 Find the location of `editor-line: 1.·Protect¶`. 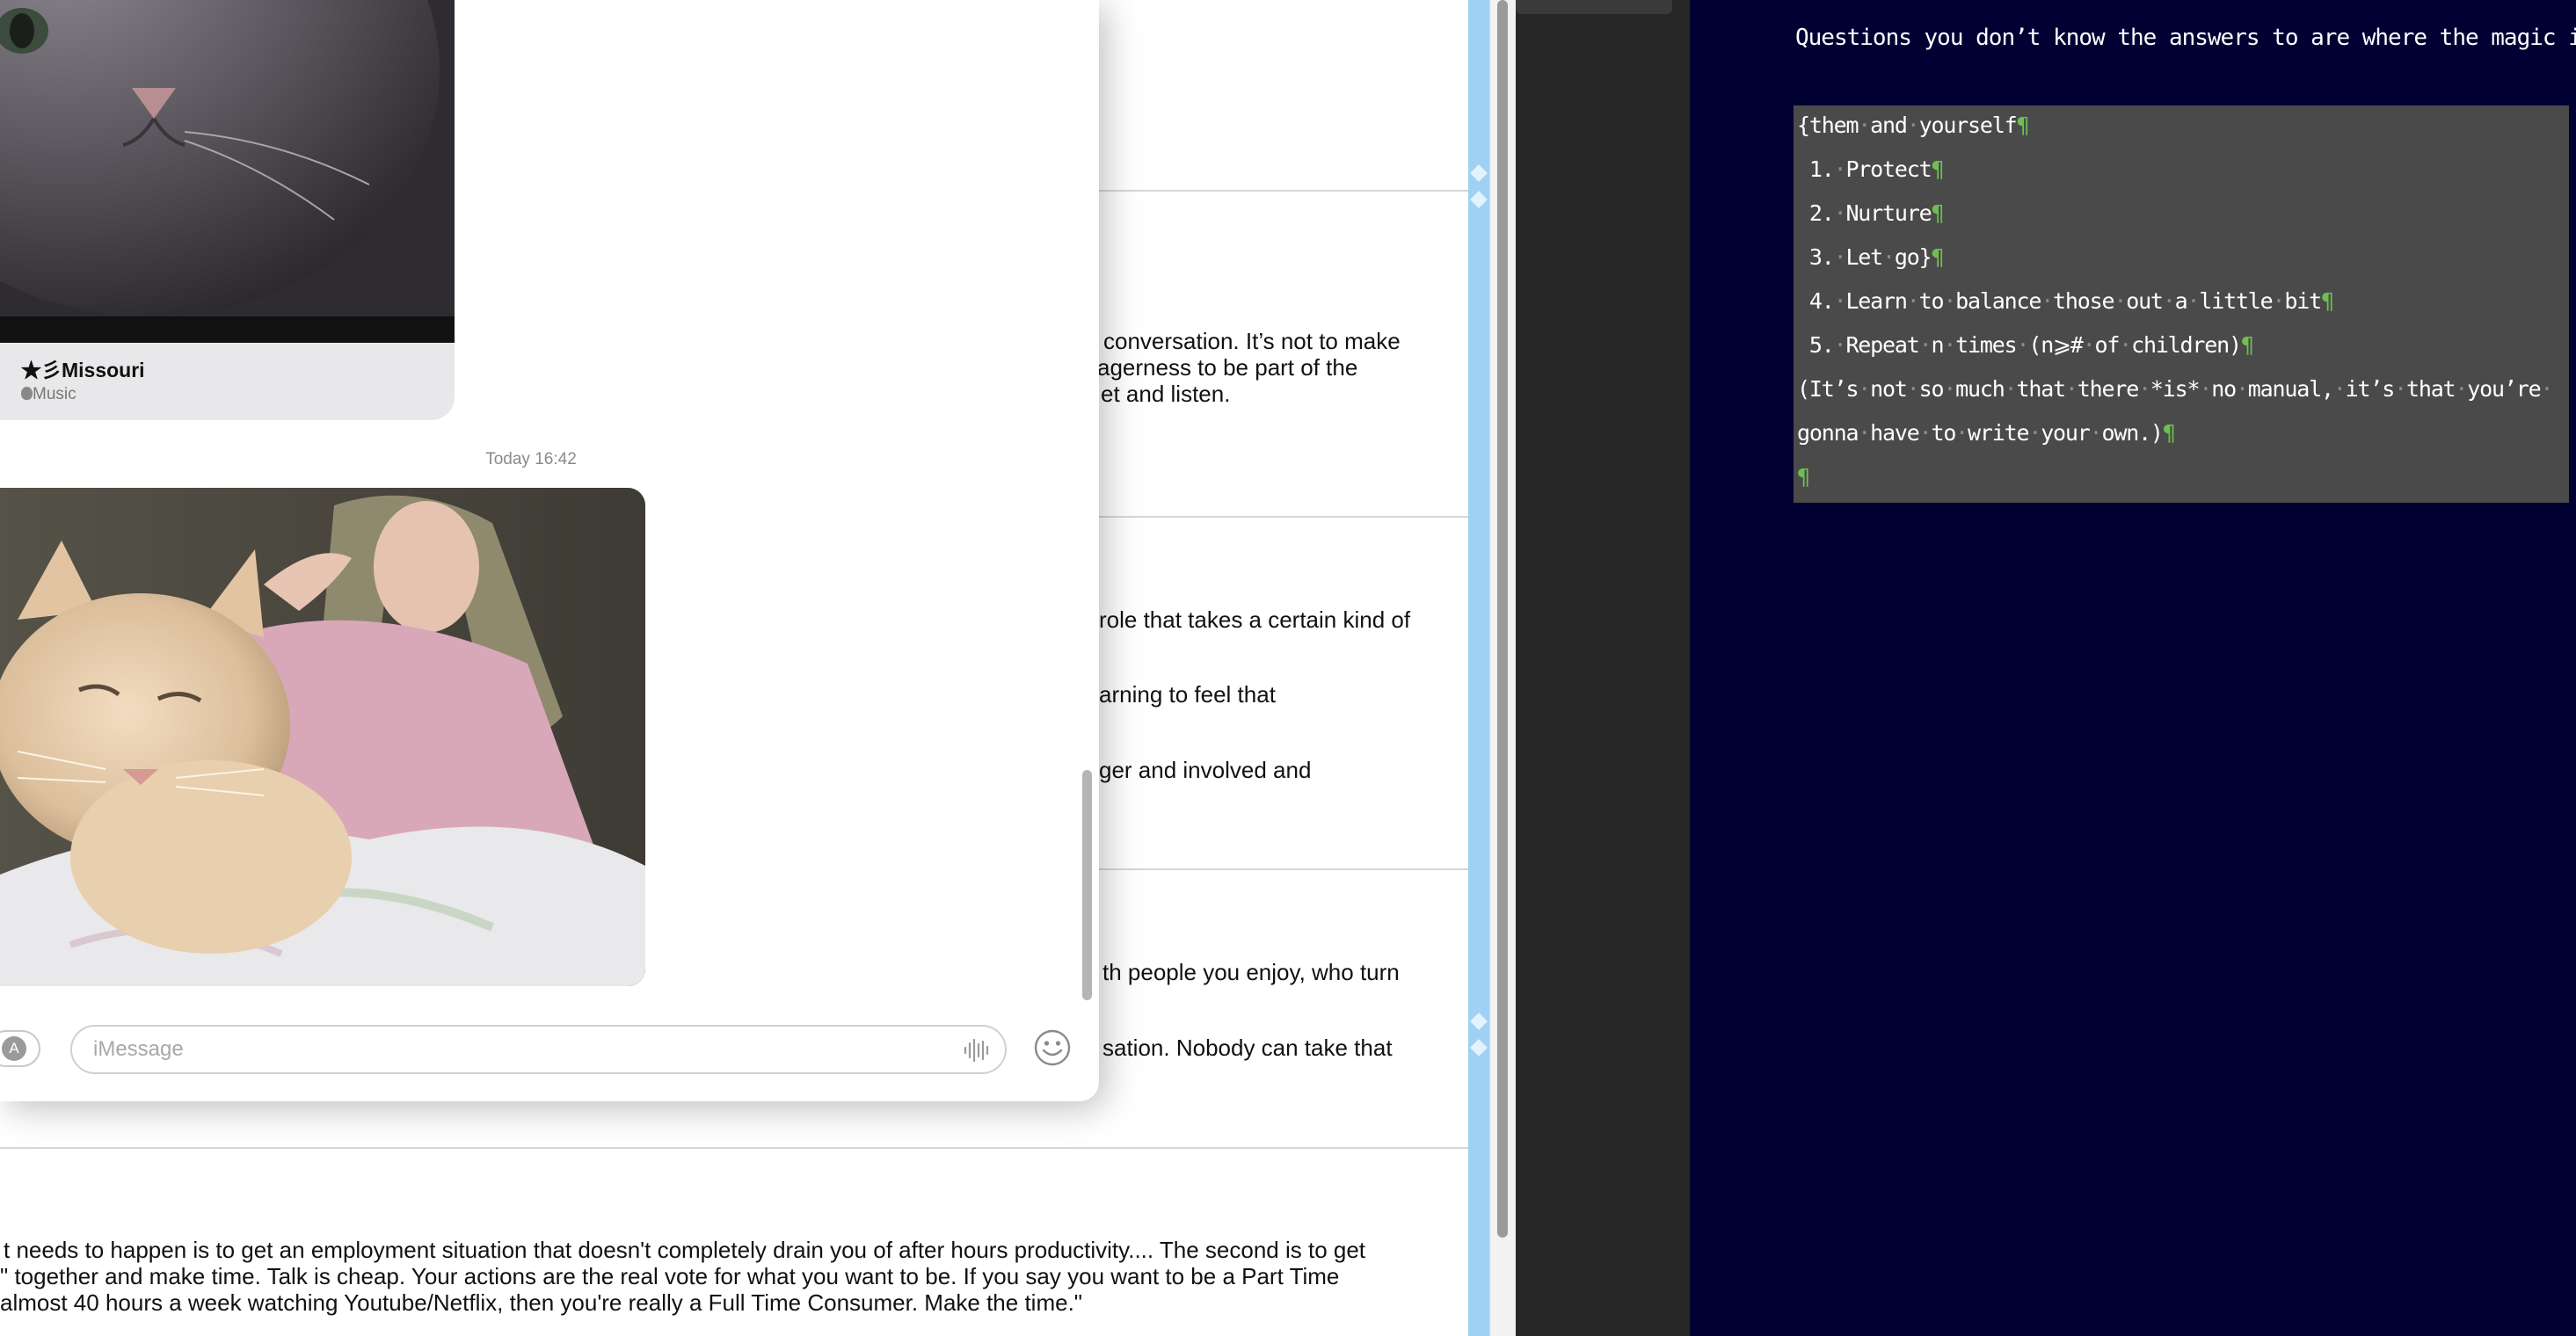

editor-line: 1.·Protect¶ is located at coordinates (1876, 169).